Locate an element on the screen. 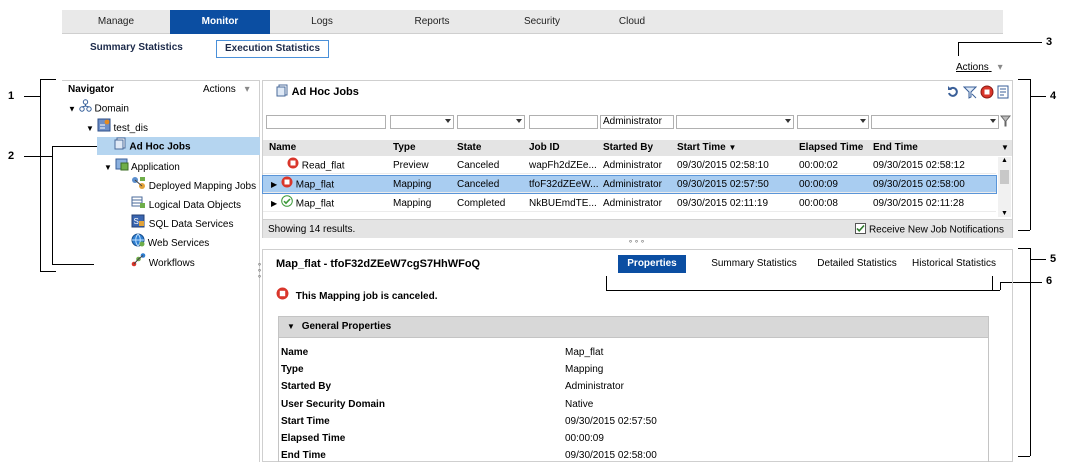 The image size is (1065, 464). navigator-title: Navigator is located at coordinates (91, 89).